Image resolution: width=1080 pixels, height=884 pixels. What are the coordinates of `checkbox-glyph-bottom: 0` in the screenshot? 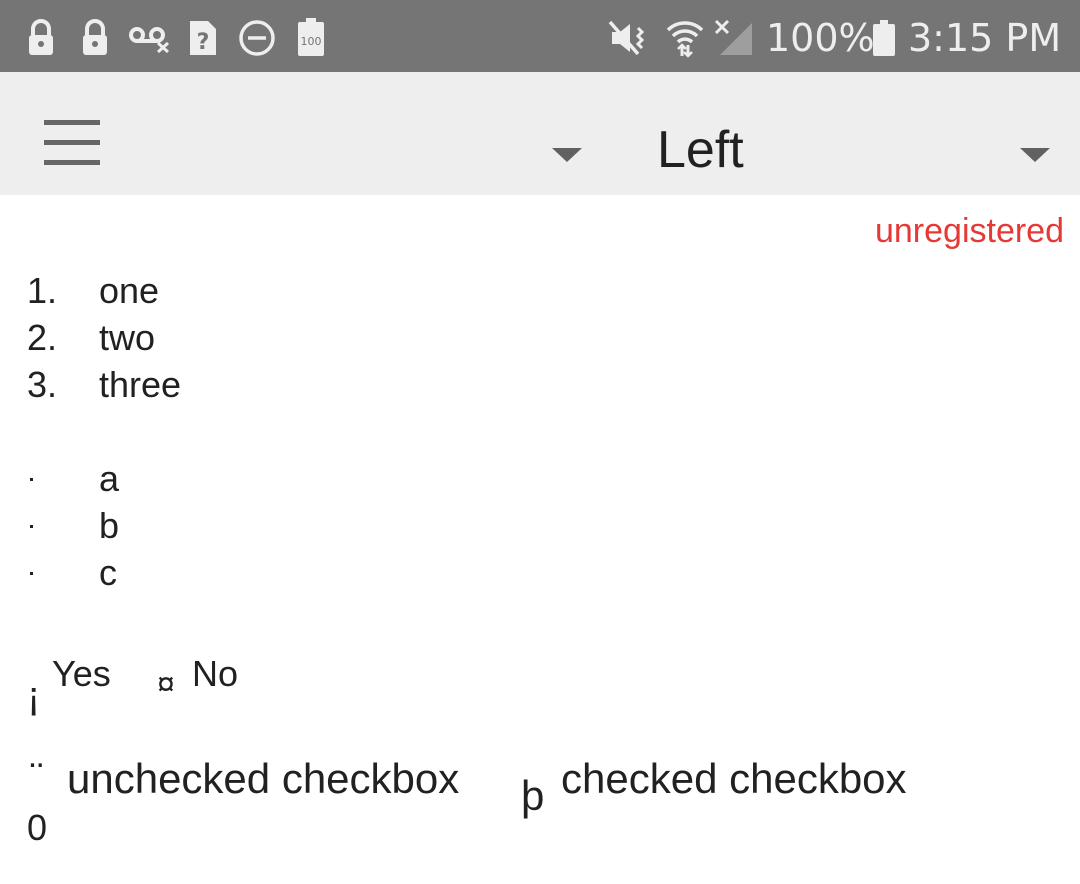 It's located at (37, 827).